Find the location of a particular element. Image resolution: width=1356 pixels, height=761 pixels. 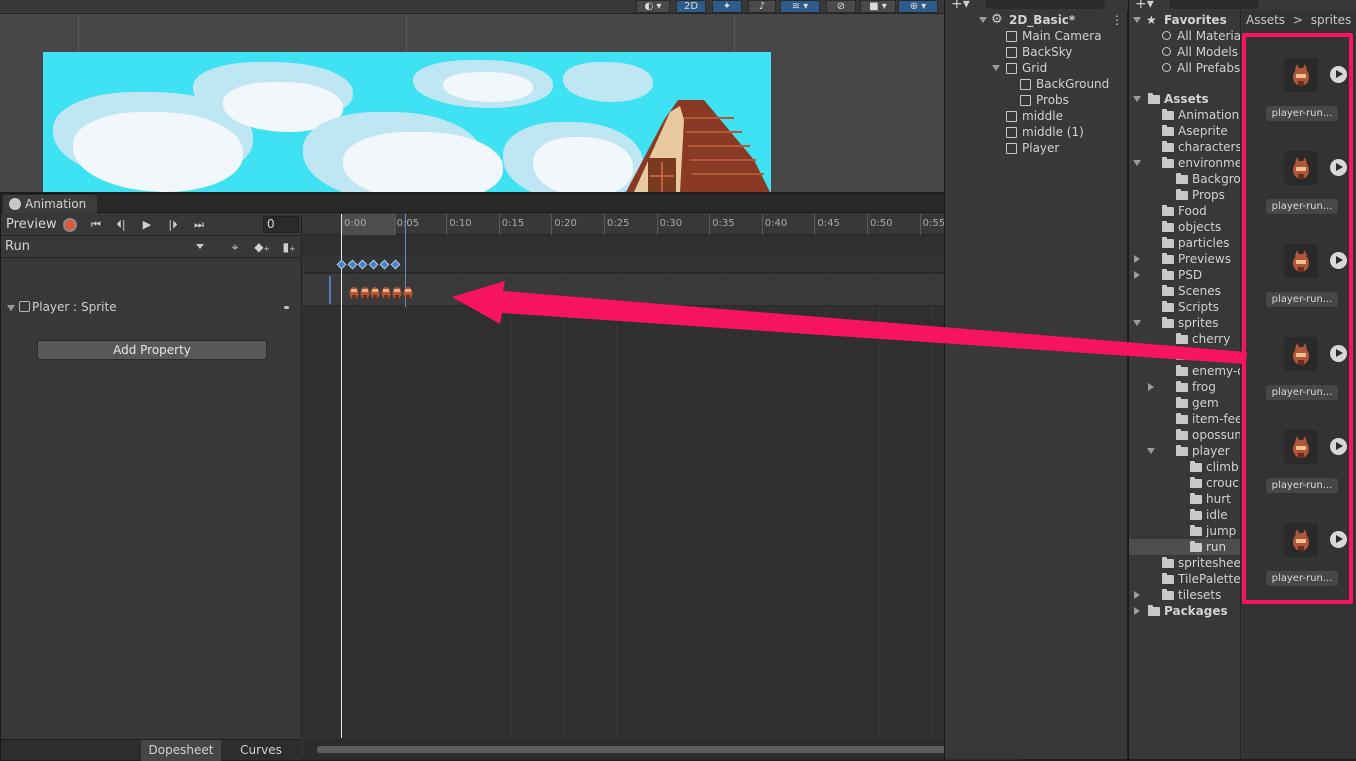

audio-toggle-icon: ♪ is located at coordinates (762, 6).